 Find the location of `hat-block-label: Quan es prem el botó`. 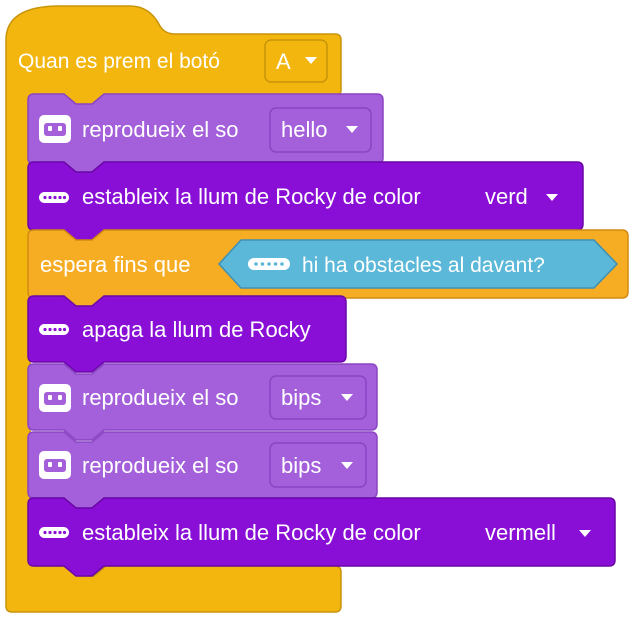

hat-block-label: Quan es prem el botó is located at coordinates (119, 61).